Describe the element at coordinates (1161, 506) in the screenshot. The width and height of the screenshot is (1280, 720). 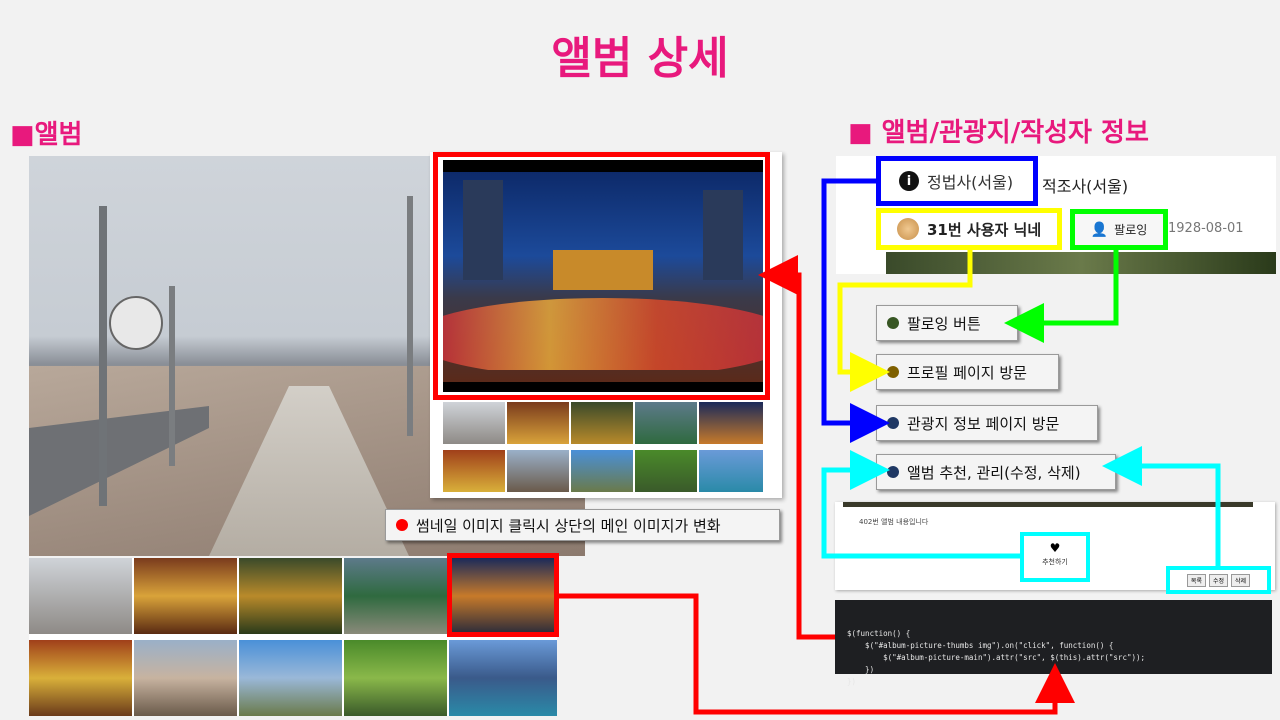
I see `cyan-connector-right` at that location.